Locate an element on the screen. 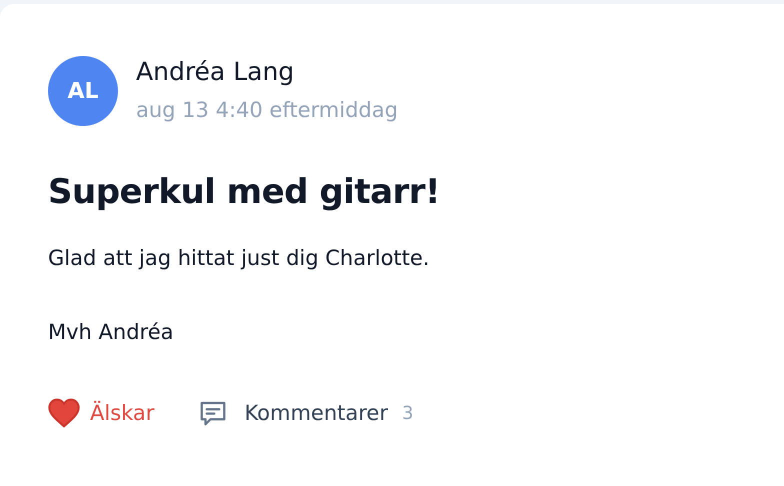  heart-icon is located at coordinates (64, 413).